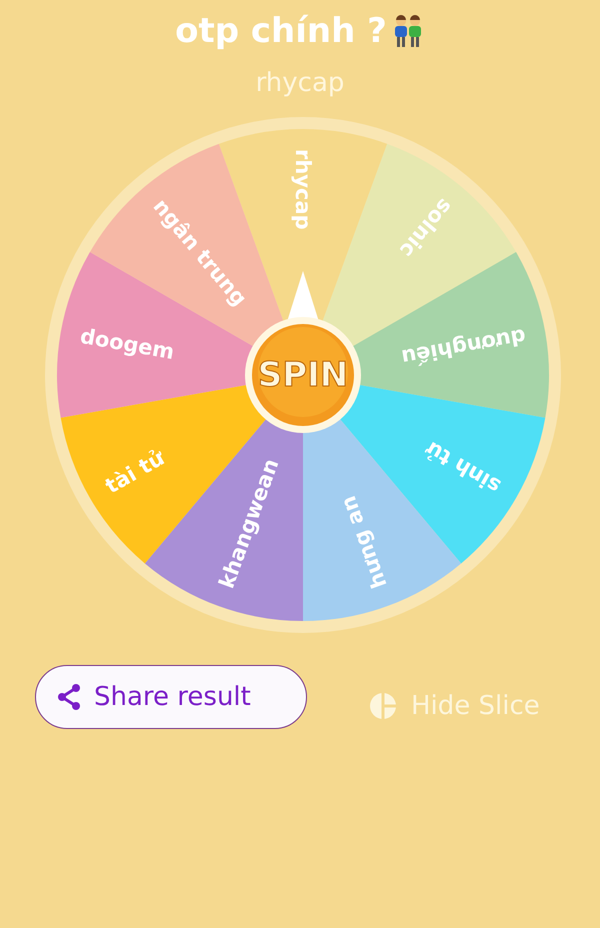 The height and width of the screenshot is (928, 600). Describe the element at coordinates (69, 697) in the screenshot. I see `share-icon` at that location.